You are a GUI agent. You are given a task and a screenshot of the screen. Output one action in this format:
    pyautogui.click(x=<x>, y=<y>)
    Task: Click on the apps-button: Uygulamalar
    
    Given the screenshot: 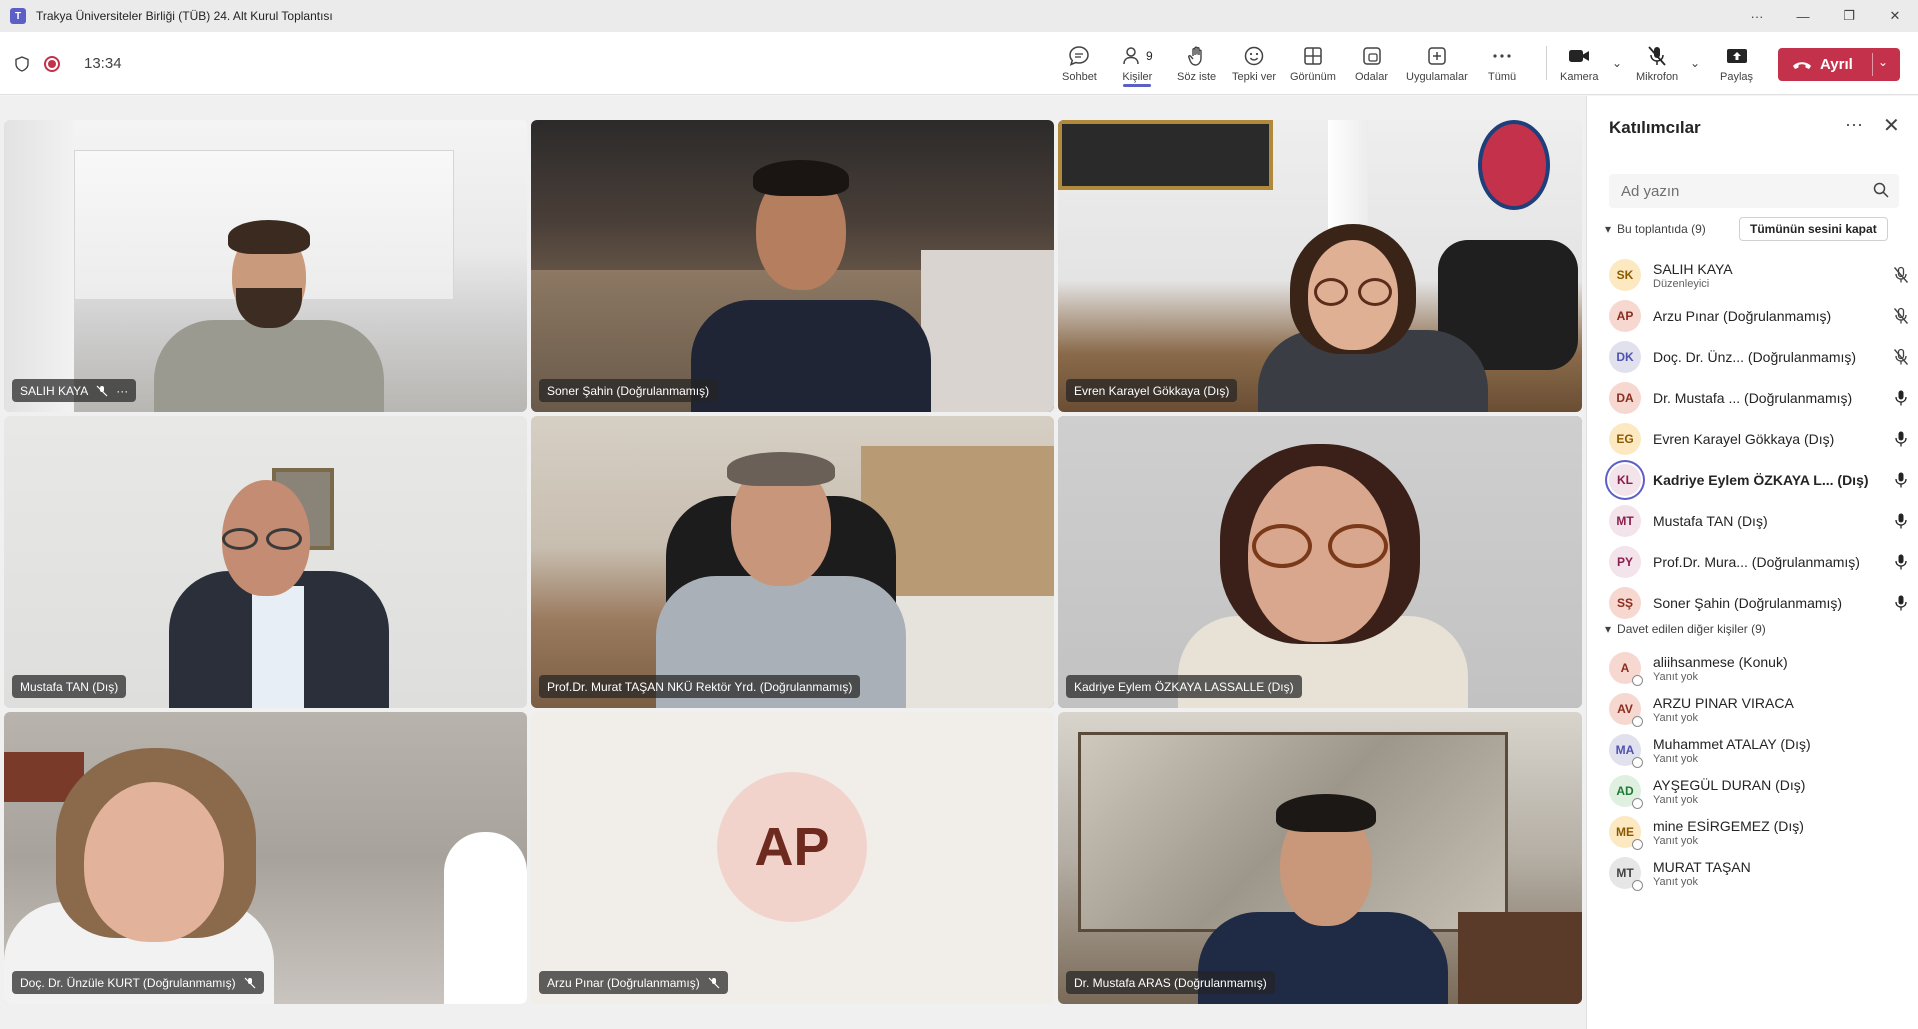 What is the action you would take?
    pyautogui.click(x=1437, y=63)
    